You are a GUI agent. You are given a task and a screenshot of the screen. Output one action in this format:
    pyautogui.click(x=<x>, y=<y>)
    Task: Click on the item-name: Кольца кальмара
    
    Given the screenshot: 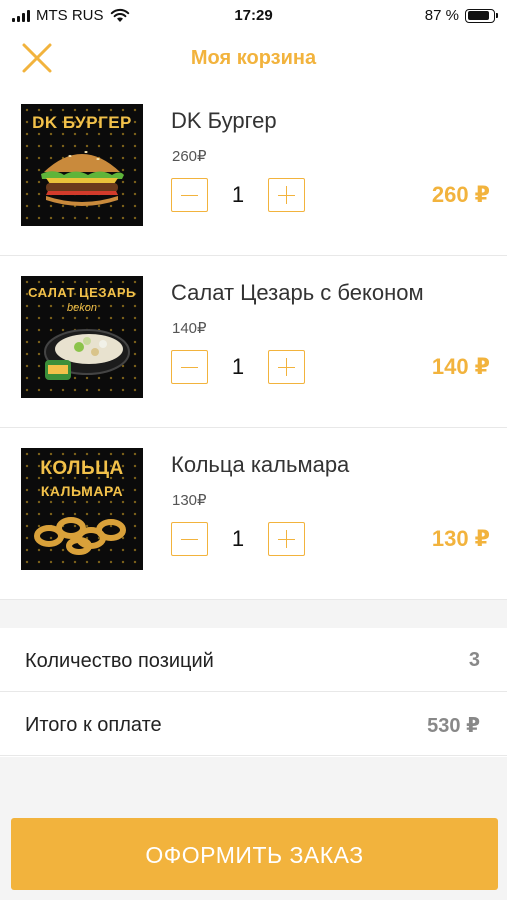 What is the action you would take?
    pyautogui.click(x=260, y=464)
    